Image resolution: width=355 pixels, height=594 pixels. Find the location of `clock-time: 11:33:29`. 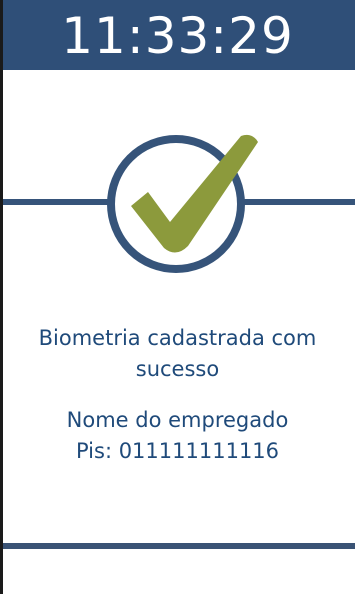

clock-time: 11:33:29 is located at coordinates (177, 36).